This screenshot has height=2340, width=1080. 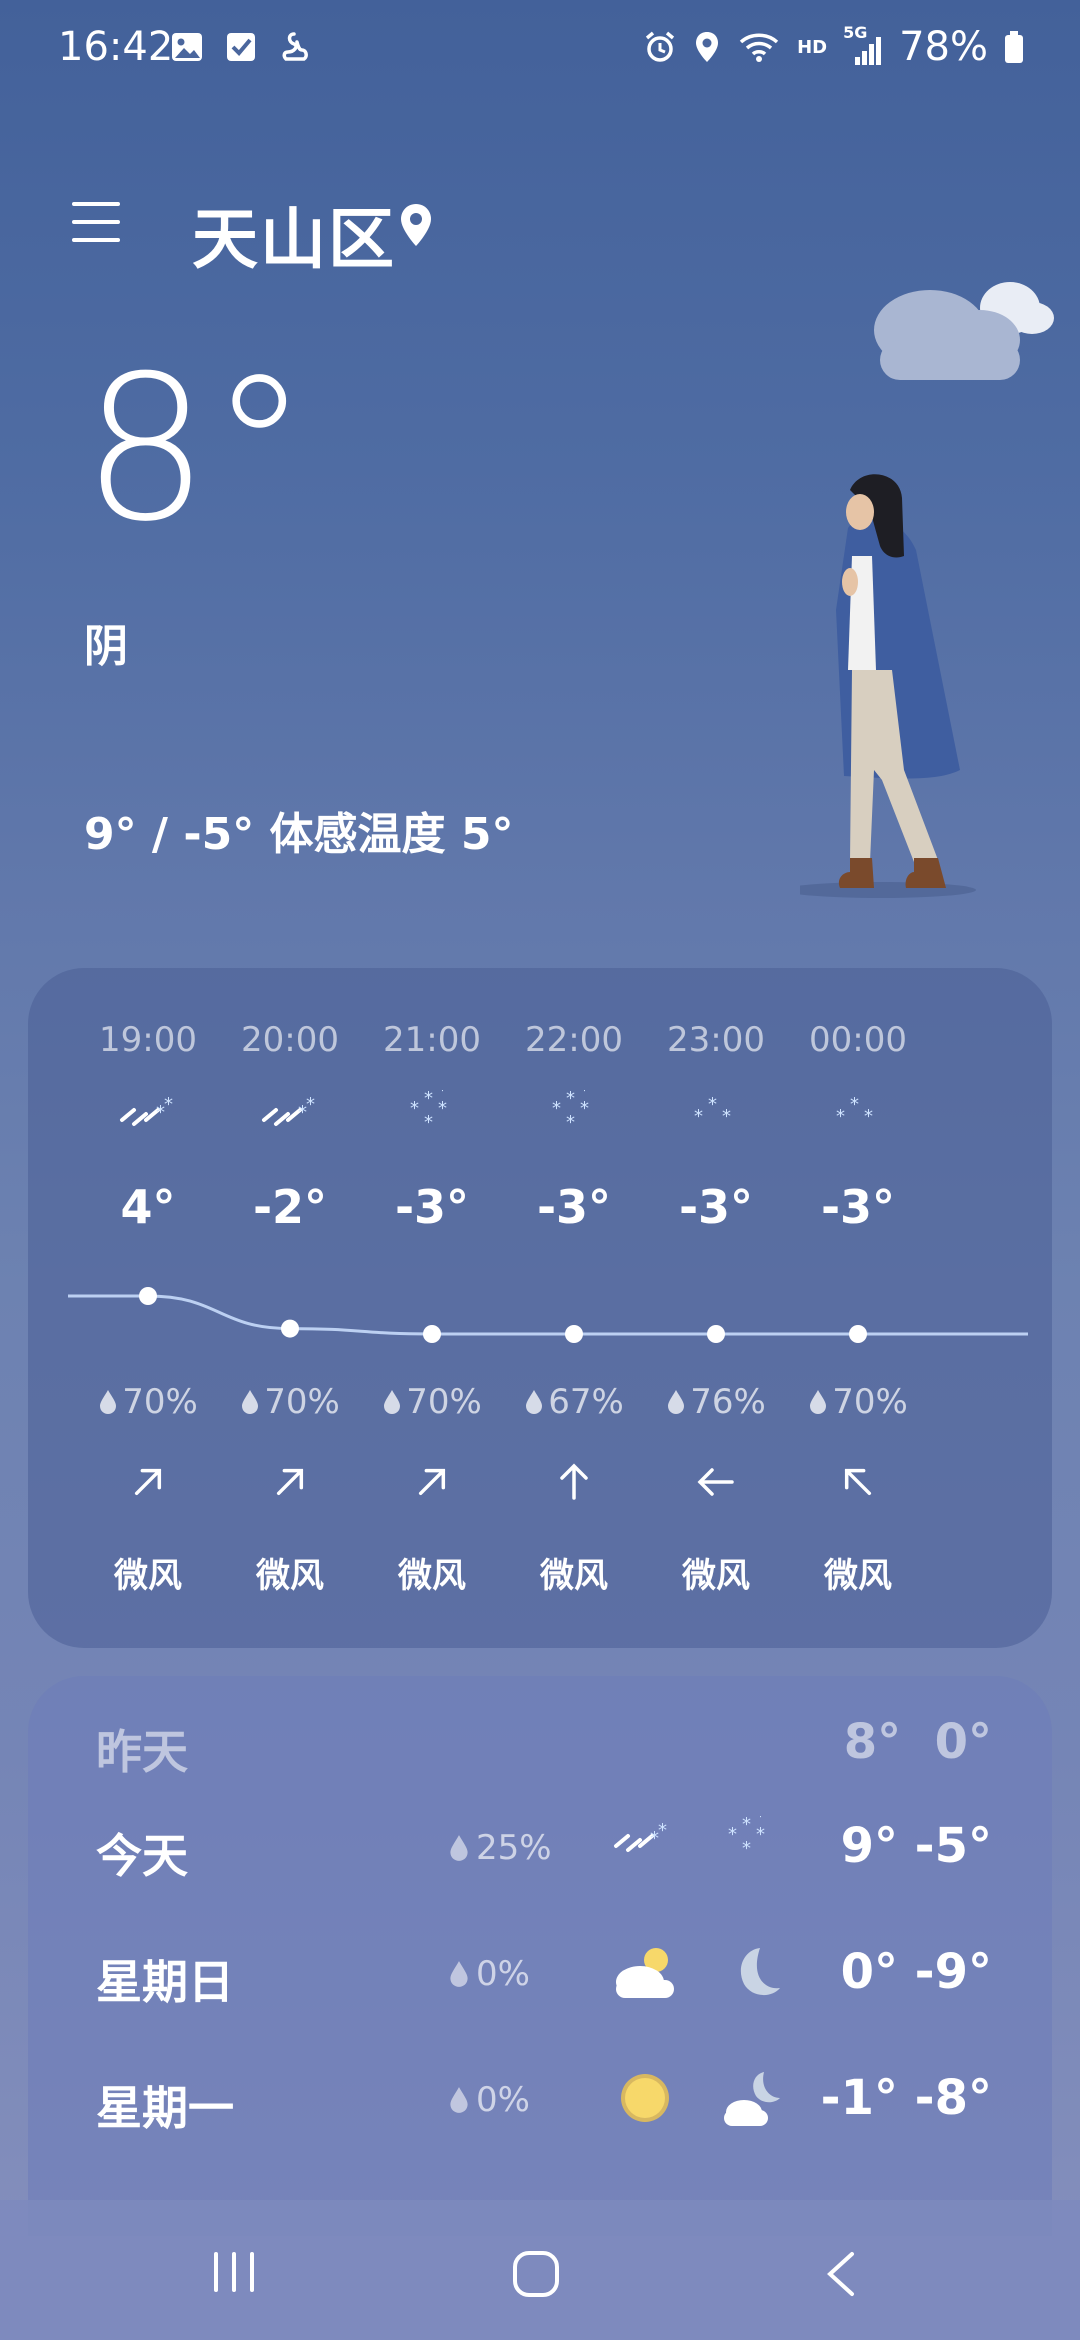 I want to click on day-name: 今天, so click(x=142, y=1856).